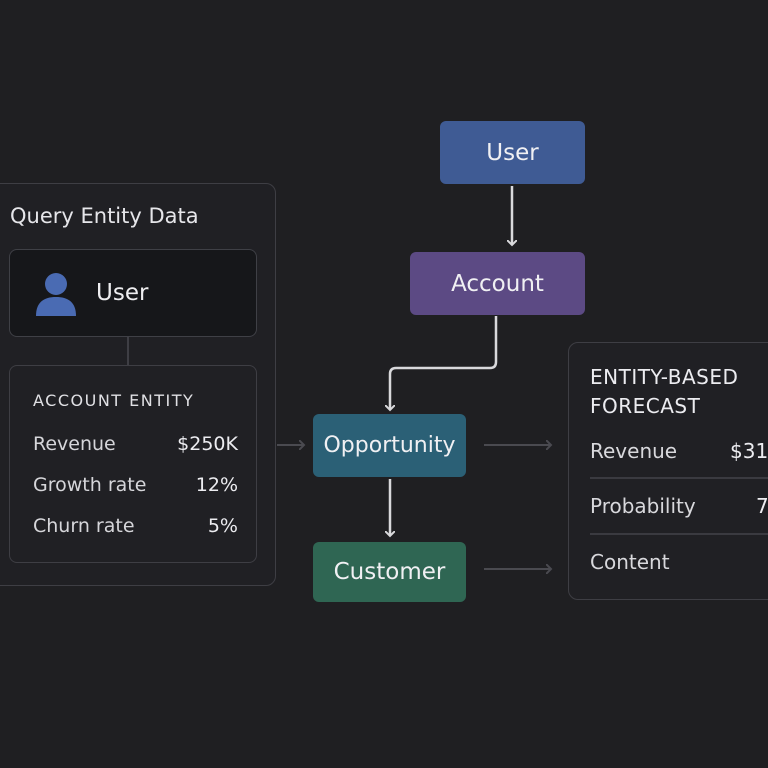 The width and height of the screenshot is (768, 768). Describe the element at coordinates (643, 506) in the screenshot. I see `forecast-label: Probability` at that location.